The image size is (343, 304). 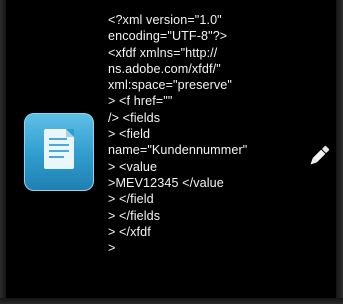 What do you see at coordinates (112, 248) in the screenshot?
I see `code-line: >` at bounding box center [112, 248].